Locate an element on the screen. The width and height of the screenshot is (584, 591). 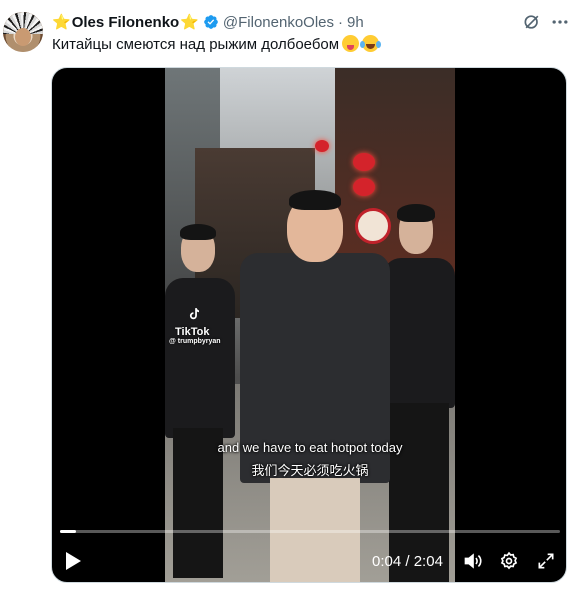
fullscreen-icon is located at coordinates (546, 561).